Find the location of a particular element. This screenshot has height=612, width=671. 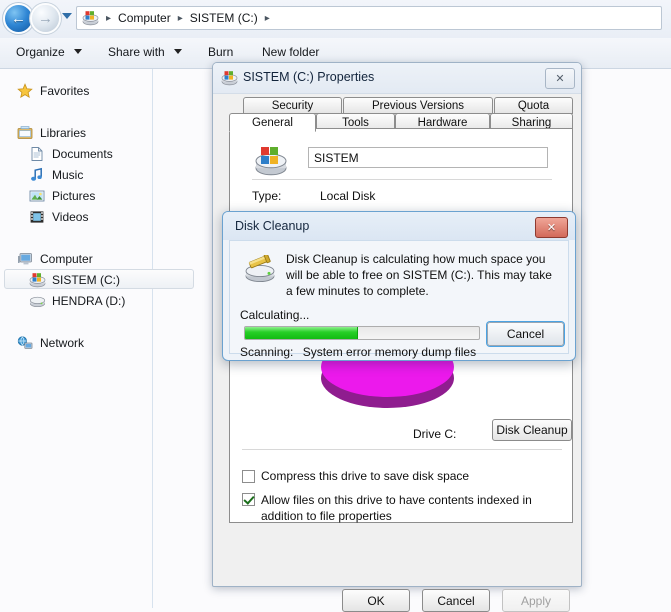

type-value: Local Disk is located at coordinates (348, 196).